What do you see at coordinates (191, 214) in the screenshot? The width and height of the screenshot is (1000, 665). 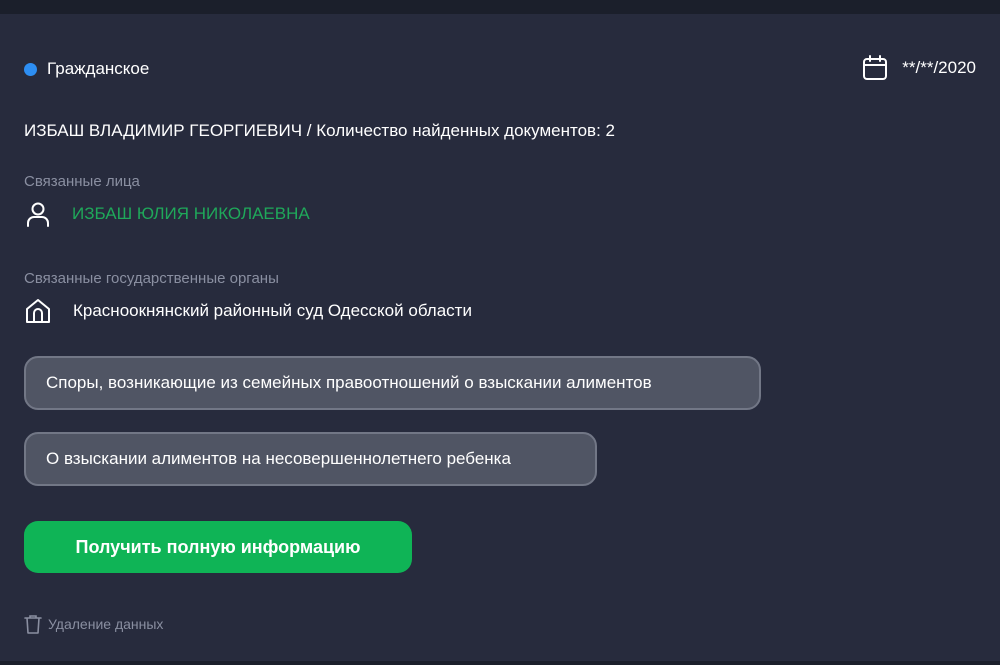 I see `related-person-name: ИЗБАШ ЮЛИЯ НИКОЛАЕВНА` at bounding box center [191, 214].